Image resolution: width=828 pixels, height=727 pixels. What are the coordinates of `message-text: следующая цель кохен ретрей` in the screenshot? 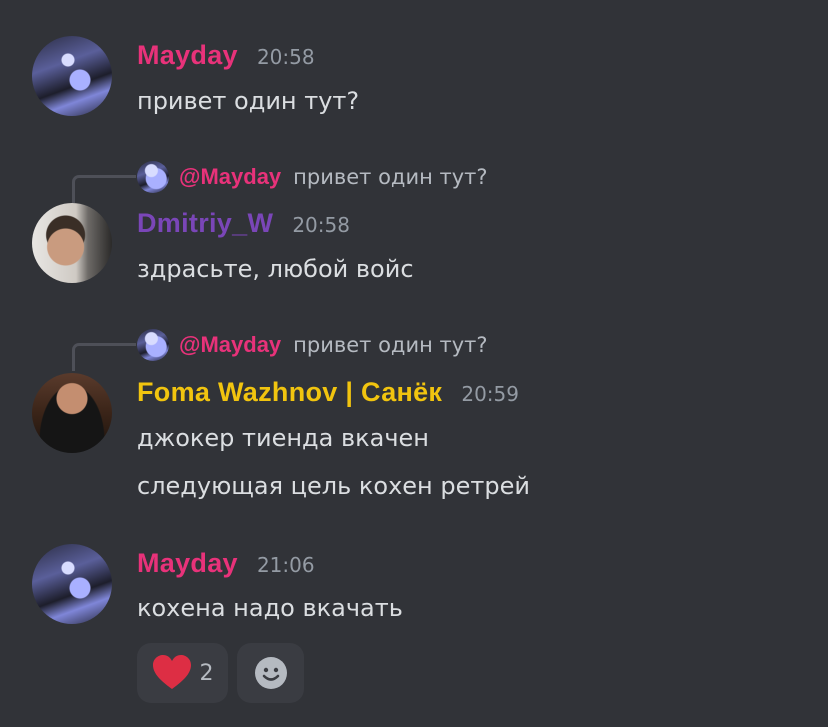 It's located at (333, 486).